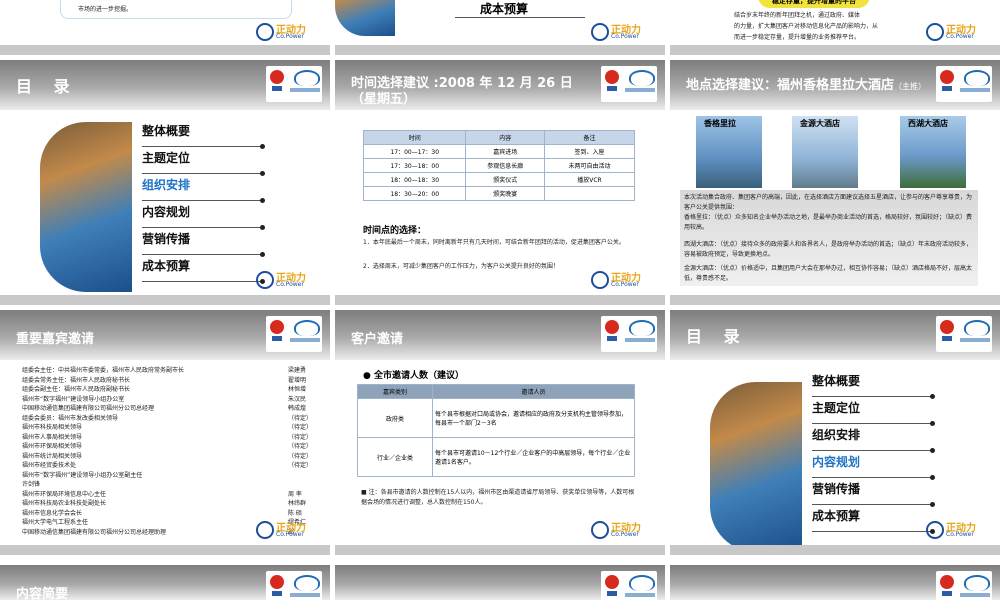 The image size is (1000, 600). I want to click on slide-title: 重要嘉宾邀请, so click(55, 339).